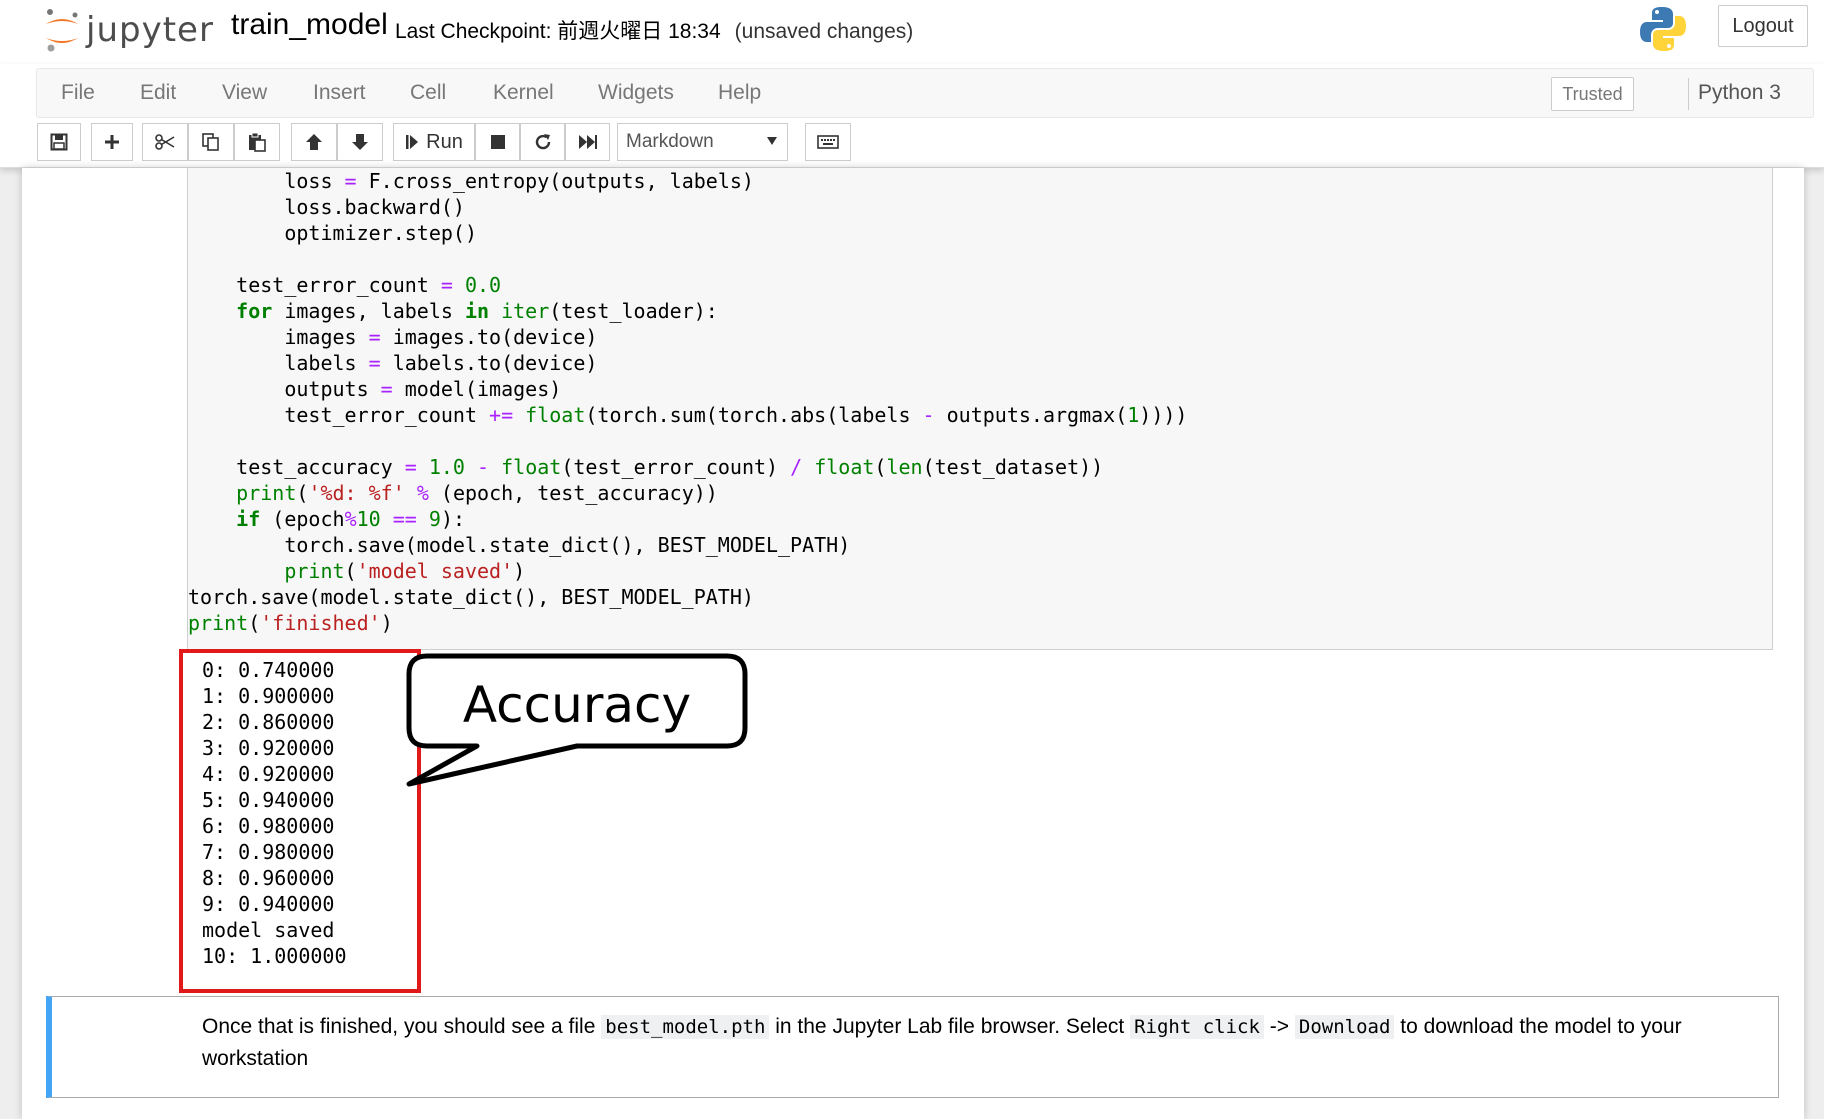  Describe the element at coordinates (268, 826) in the screenshot. I see `output-line: 6: 0.980000` at that location.